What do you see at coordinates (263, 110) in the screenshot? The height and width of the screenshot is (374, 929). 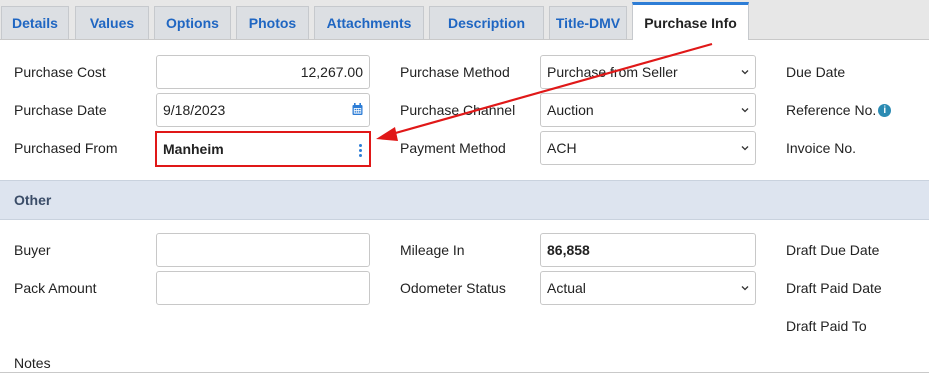 I see `purchase-date-input: 9/18/2023` at bounding box center [263, 110].